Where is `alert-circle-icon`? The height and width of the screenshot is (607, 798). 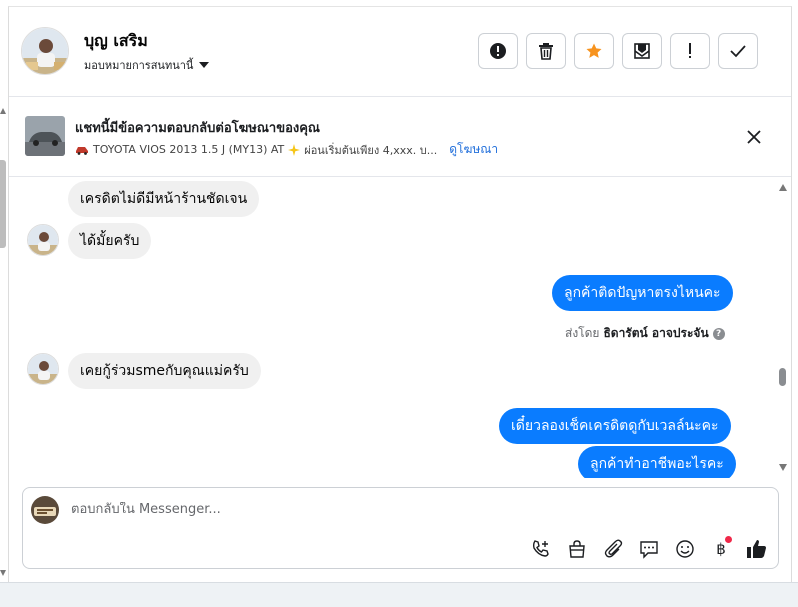 alert-circle-icon is located at coordinates (498, 51).